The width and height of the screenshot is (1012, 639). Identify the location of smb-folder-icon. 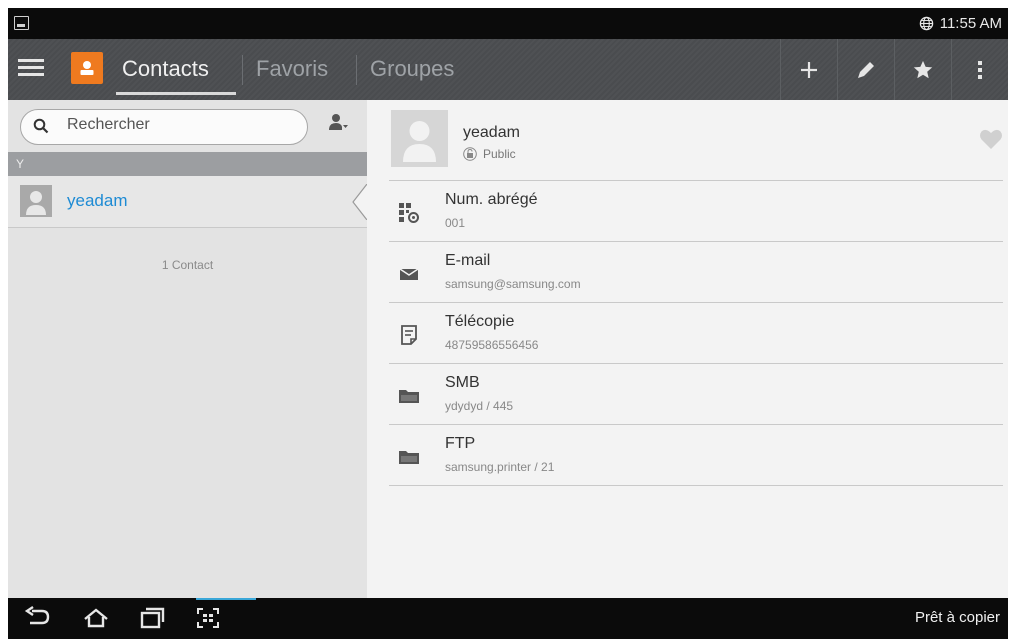
(409, 396).